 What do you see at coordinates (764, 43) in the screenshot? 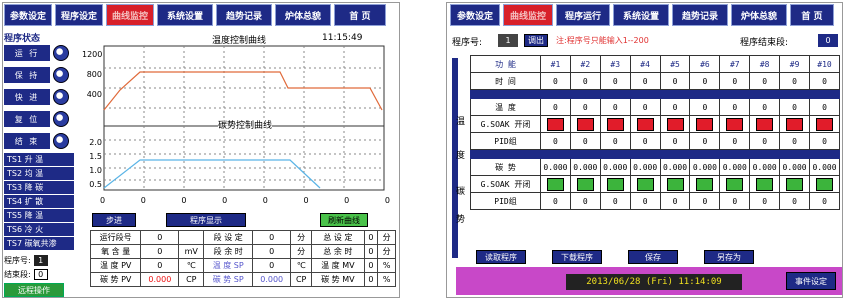
I see `r-end-label: 程序结束段:` at bounding box center [764, 43].